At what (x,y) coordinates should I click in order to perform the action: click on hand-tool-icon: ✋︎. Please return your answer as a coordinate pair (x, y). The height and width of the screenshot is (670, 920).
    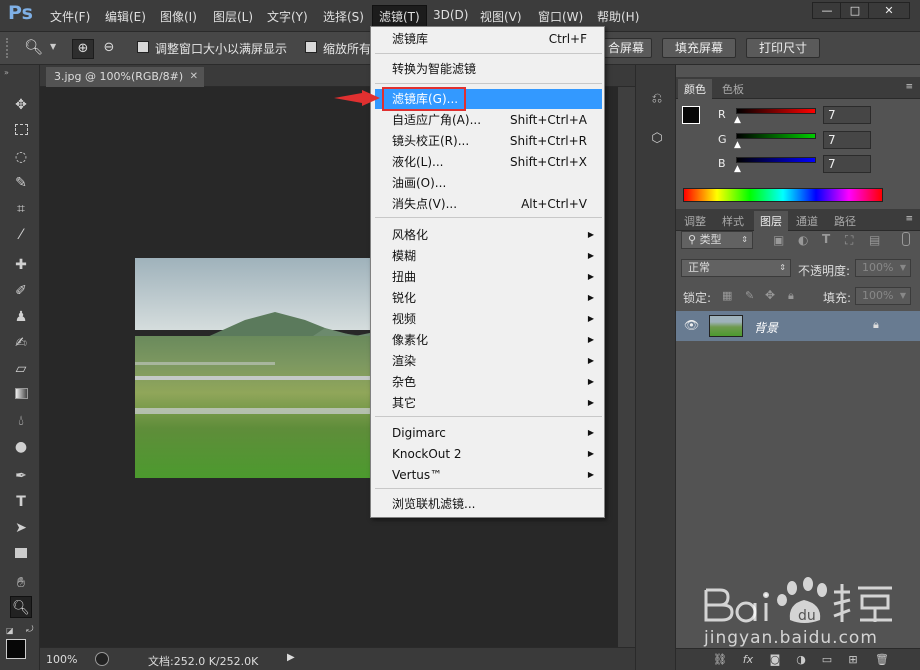
    Looking at the image, I should click on (21, 583).